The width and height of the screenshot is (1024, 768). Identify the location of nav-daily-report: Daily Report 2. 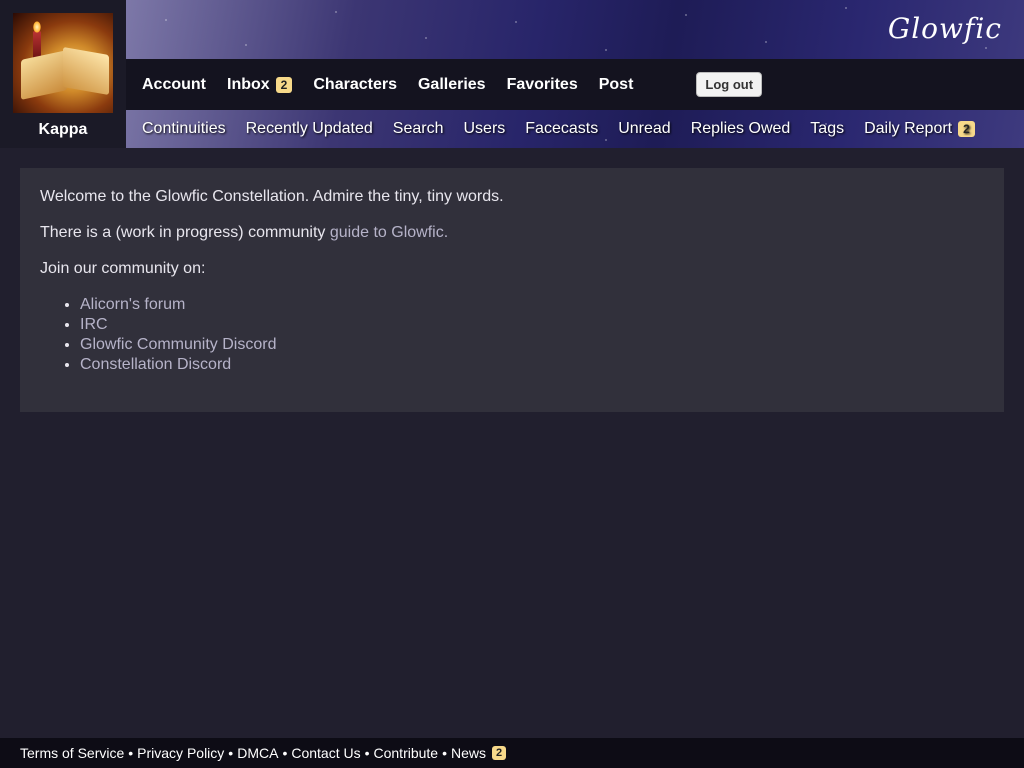
(919, 129).